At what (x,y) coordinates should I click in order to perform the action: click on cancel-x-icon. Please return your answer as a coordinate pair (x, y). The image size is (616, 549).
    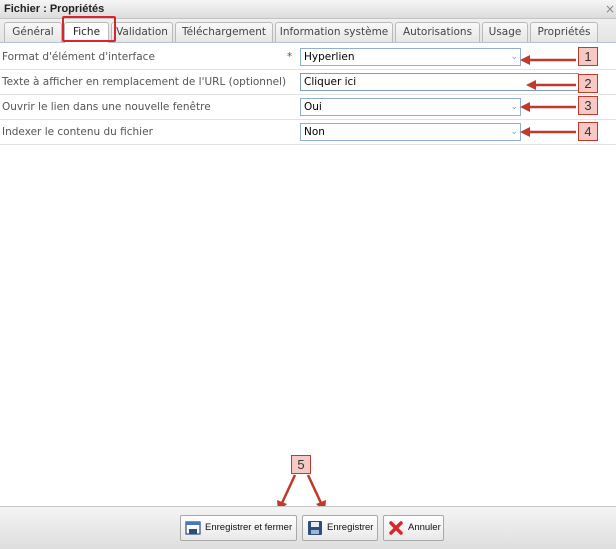
    Looking at the image, I should click on (396, 528).